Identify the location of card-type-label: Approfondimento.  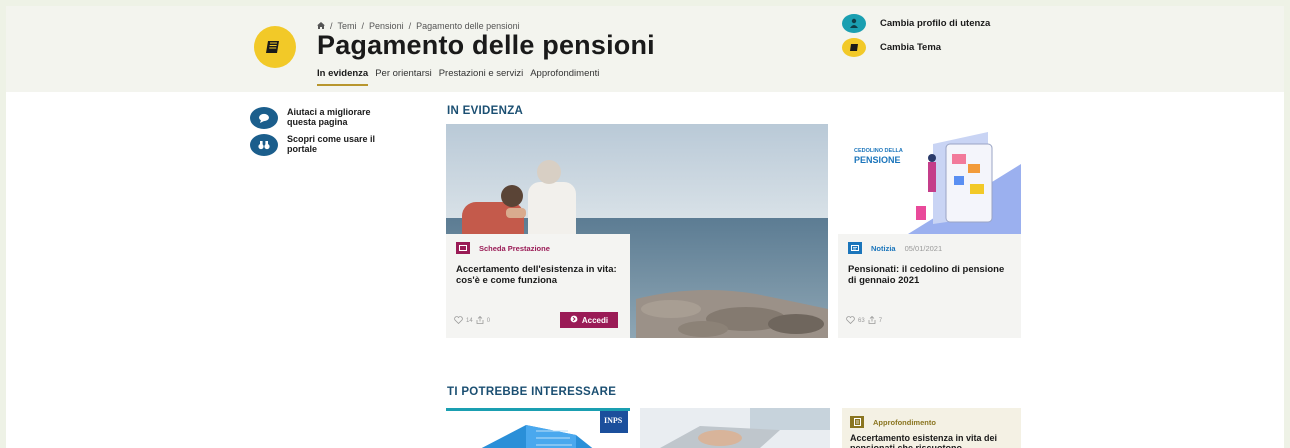
(904, 422).